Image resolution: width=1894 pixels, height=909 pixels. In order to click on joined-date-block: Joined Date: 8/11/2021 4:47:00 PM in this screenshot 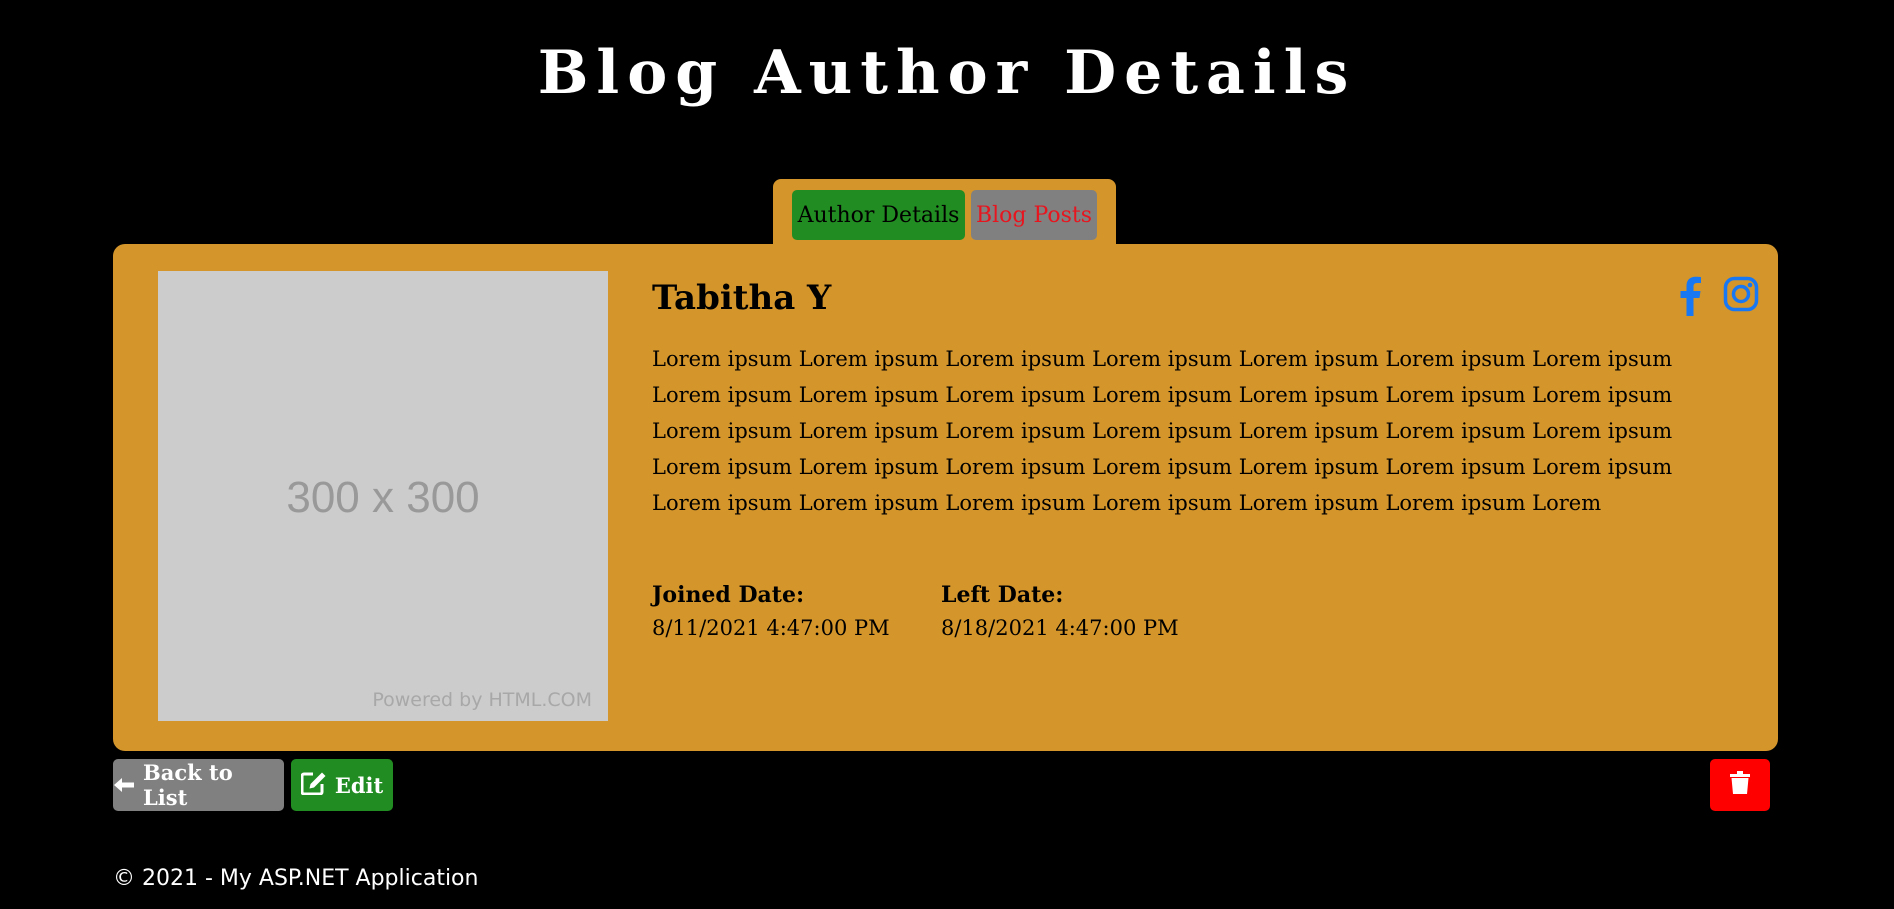, I will do `click(771, 613)`.